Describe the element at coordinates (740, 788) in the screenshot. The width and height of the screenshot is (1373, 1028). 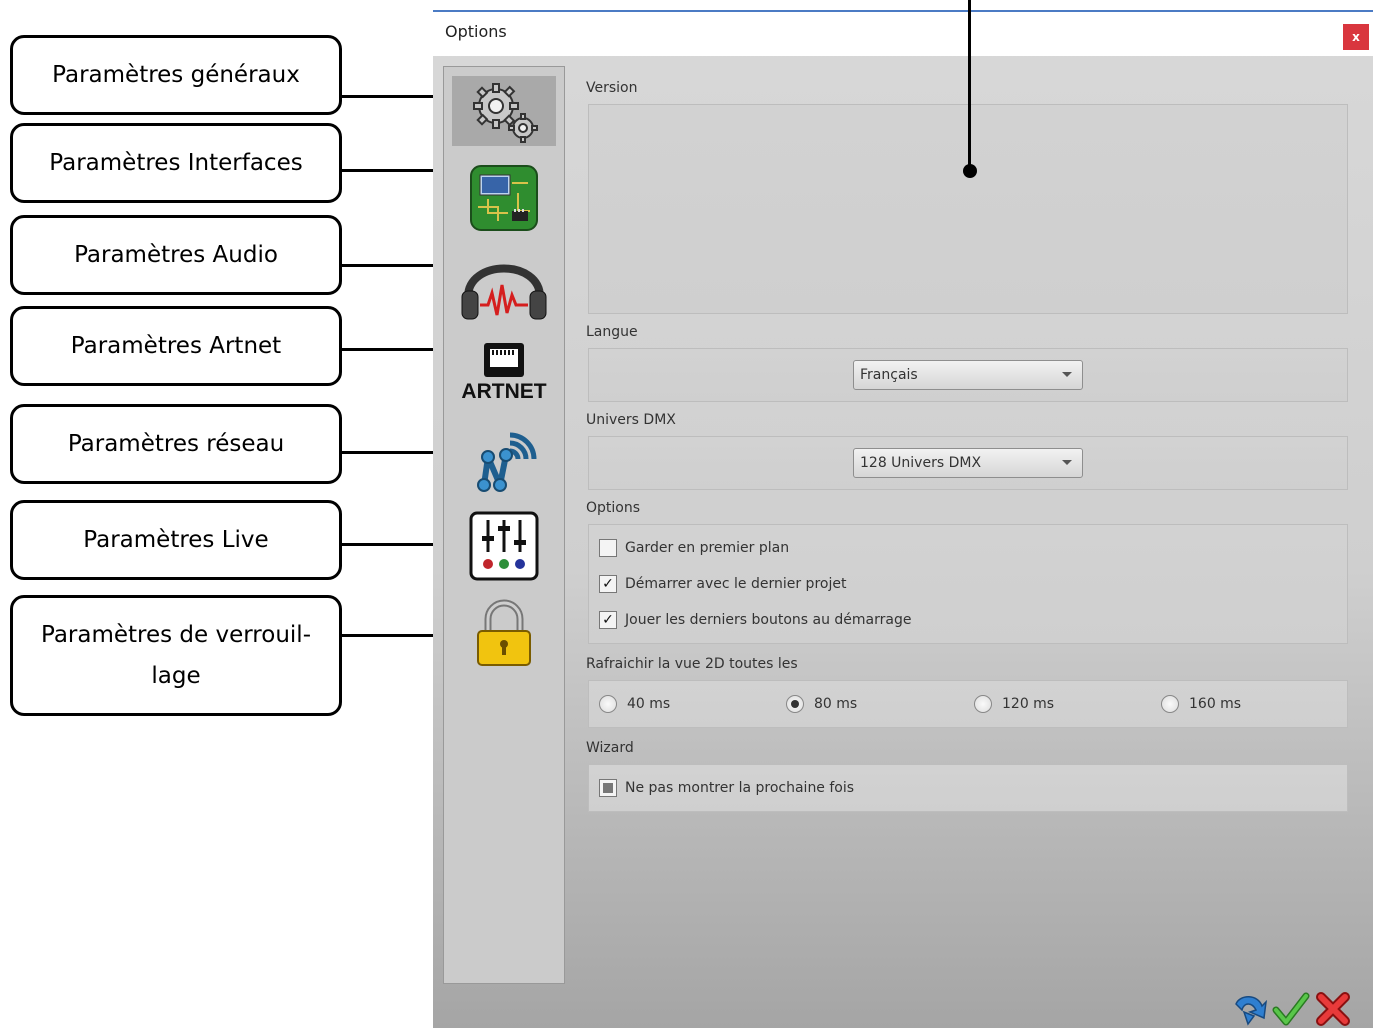
I see `wizard-dont-show-label: Ne pas montrer la prochaine fois` at that location.